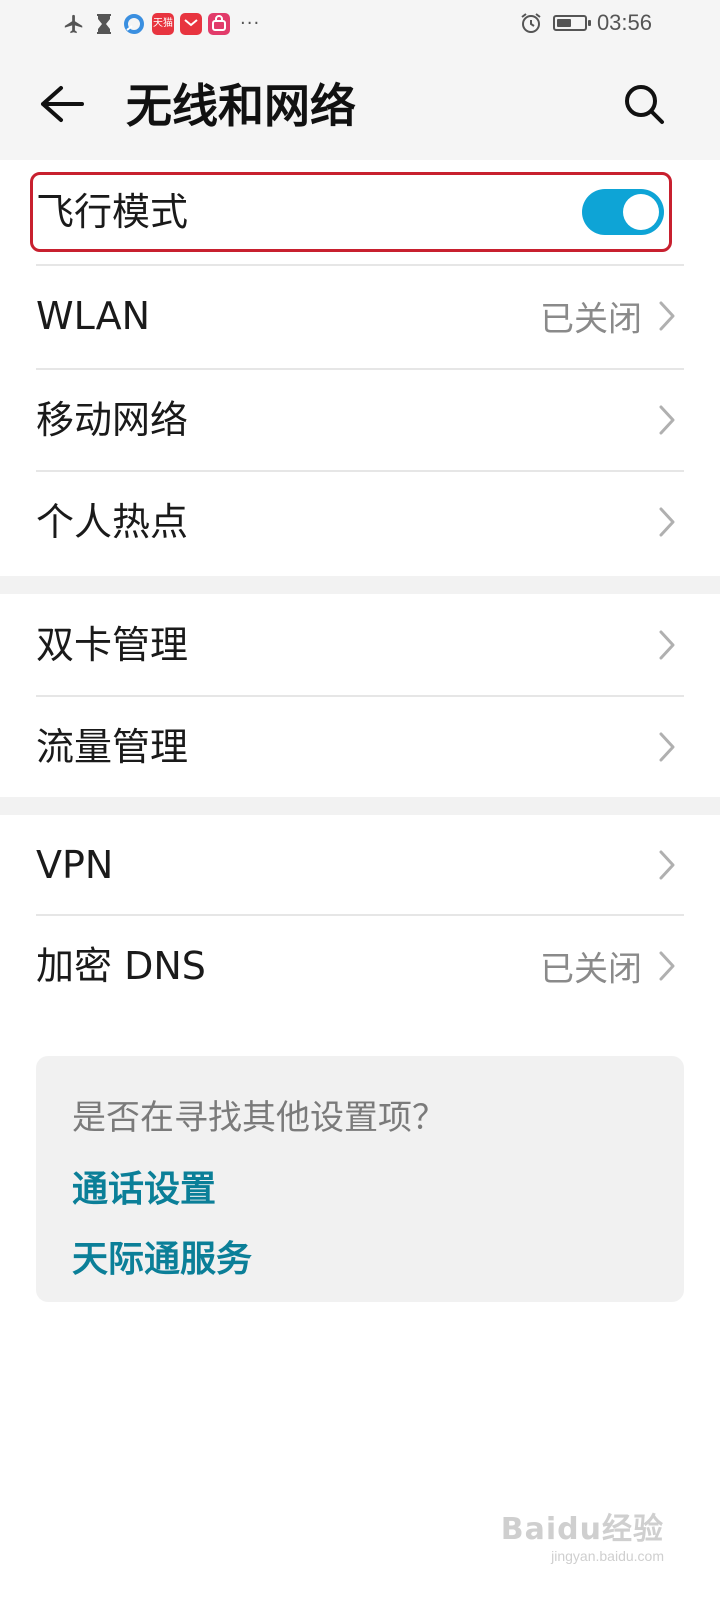 This screenshot has height=1600, width=720. What do you see at coordinates (121, 966) in the screenshot?
I see `encrypted-dns-label: 加密 DNS` at bounding box center [121, 966].